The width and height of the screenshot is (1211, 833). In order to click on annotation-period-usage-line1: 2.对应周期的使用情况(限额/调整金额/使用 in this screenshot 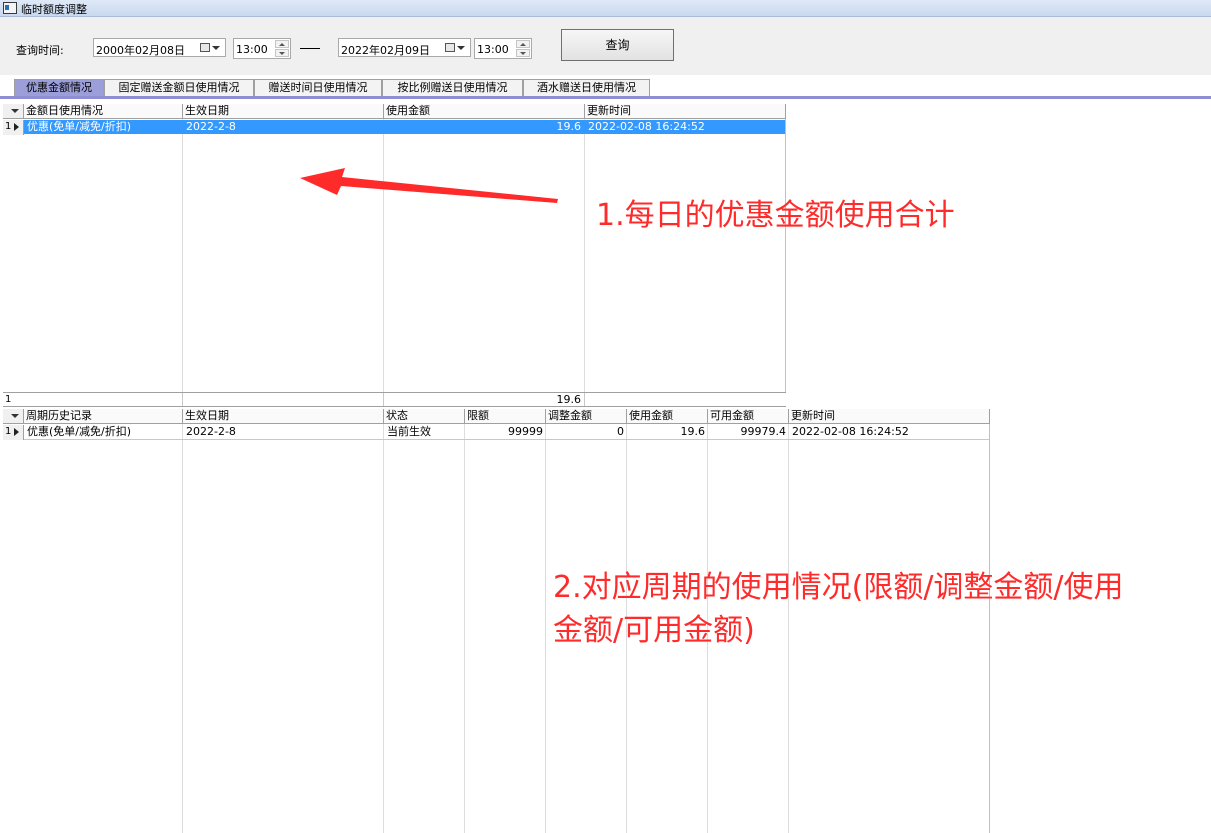, I will do `click(838, 587)`.